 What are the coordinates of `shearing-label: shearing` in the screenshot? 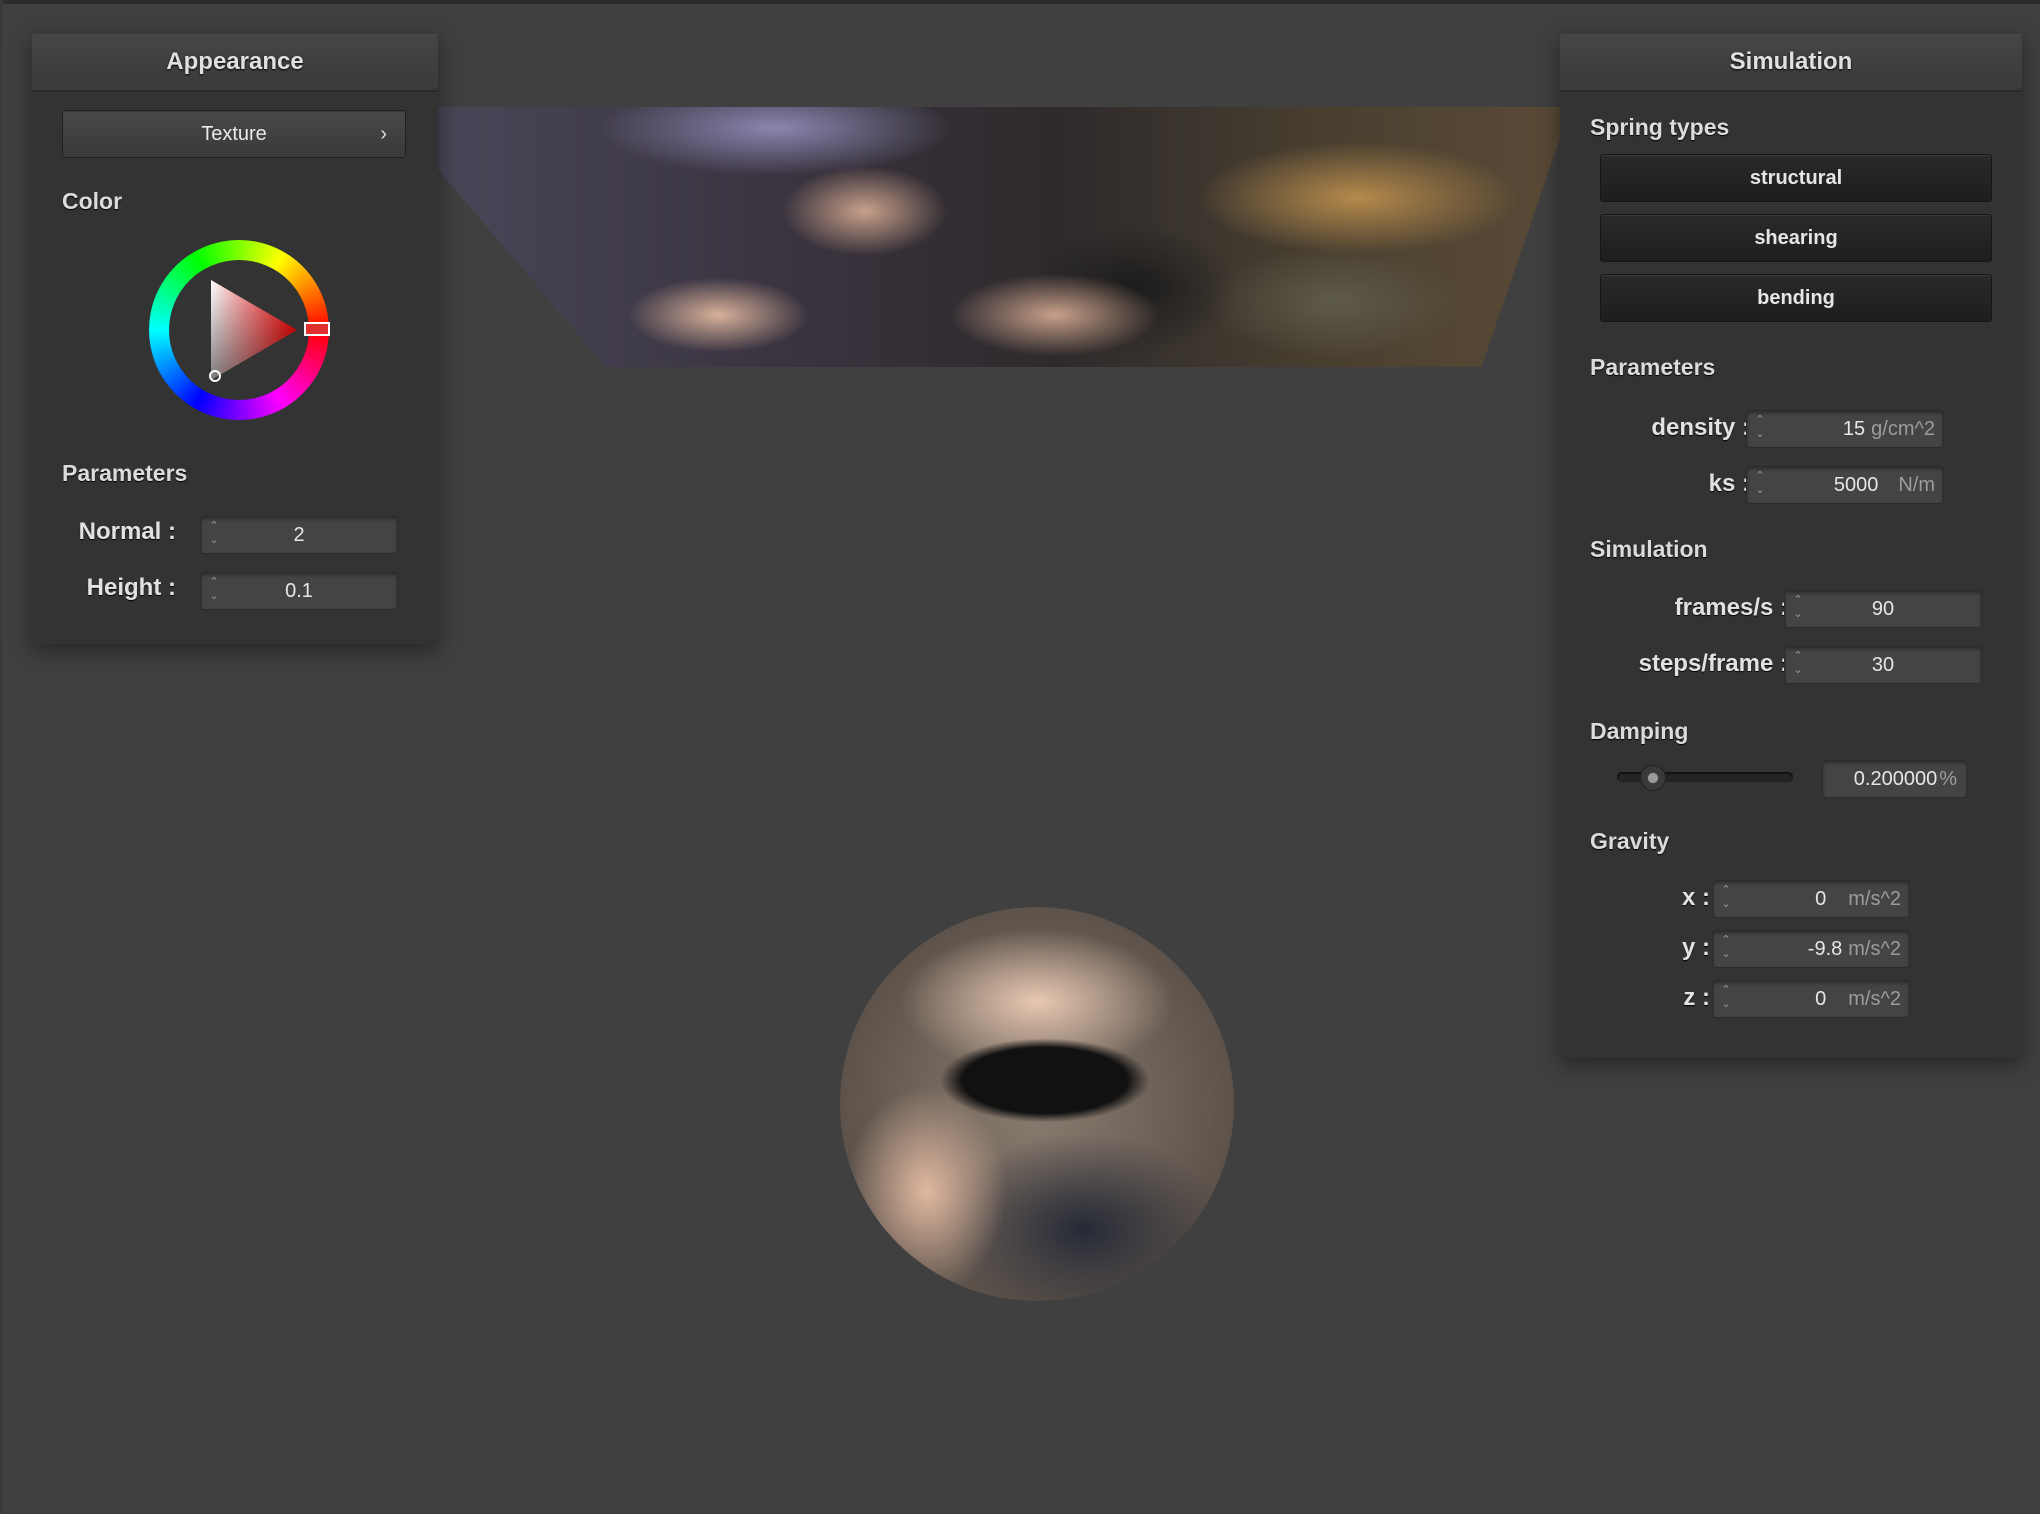 It's located at (1796, 238).